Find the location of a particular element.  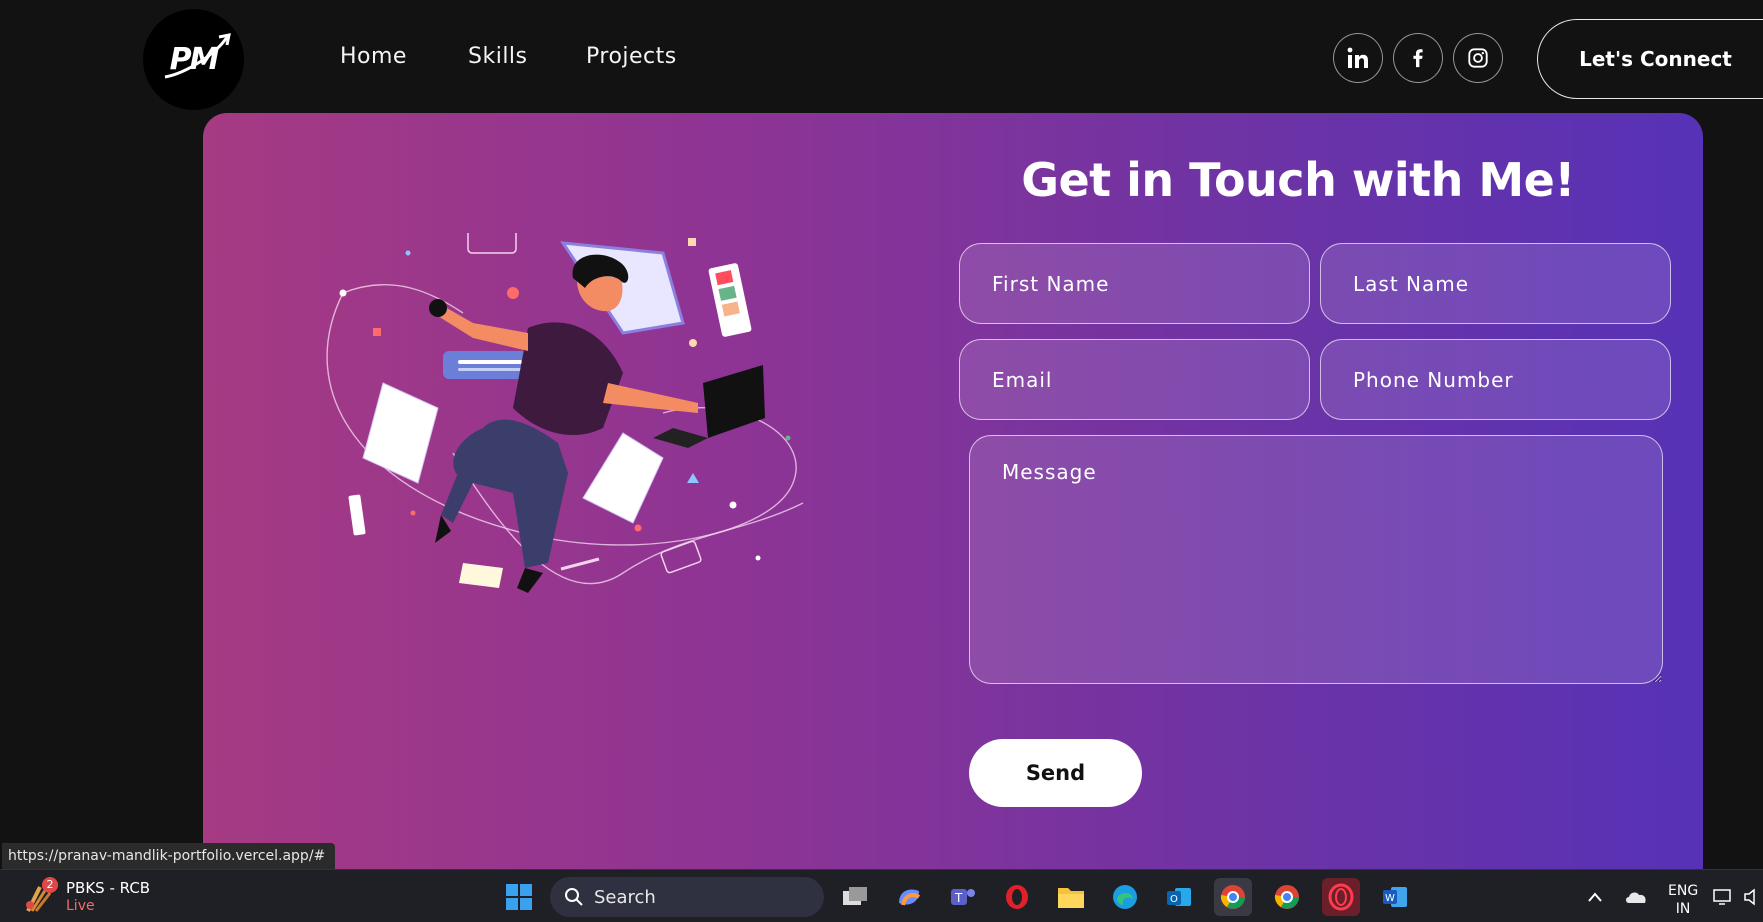

chrome-icon is located at coordinates (1233, 897).